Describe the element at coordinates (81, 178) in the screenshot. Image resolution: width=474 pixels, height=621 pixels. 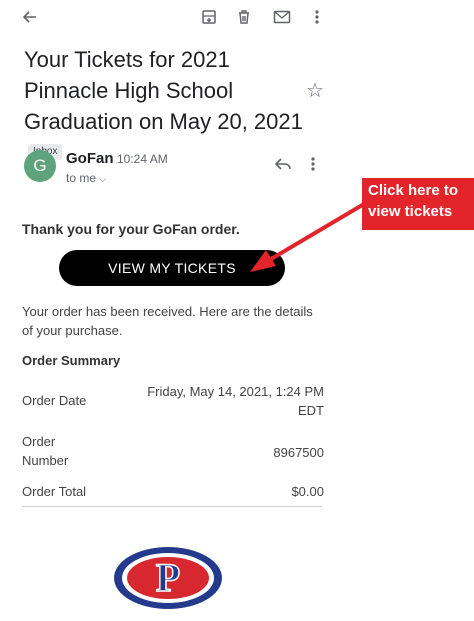
I see `recipient-text: to me` at that location.